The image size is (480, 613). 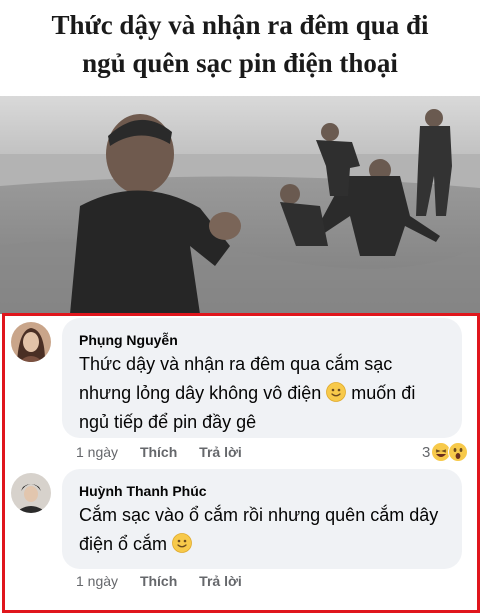 What do you see at coordinates (240, 25) in the screenshot?
I see `caption-line-1: Thức dậy và nhận ra đêm qua đi` at bounding box center [240, 25].